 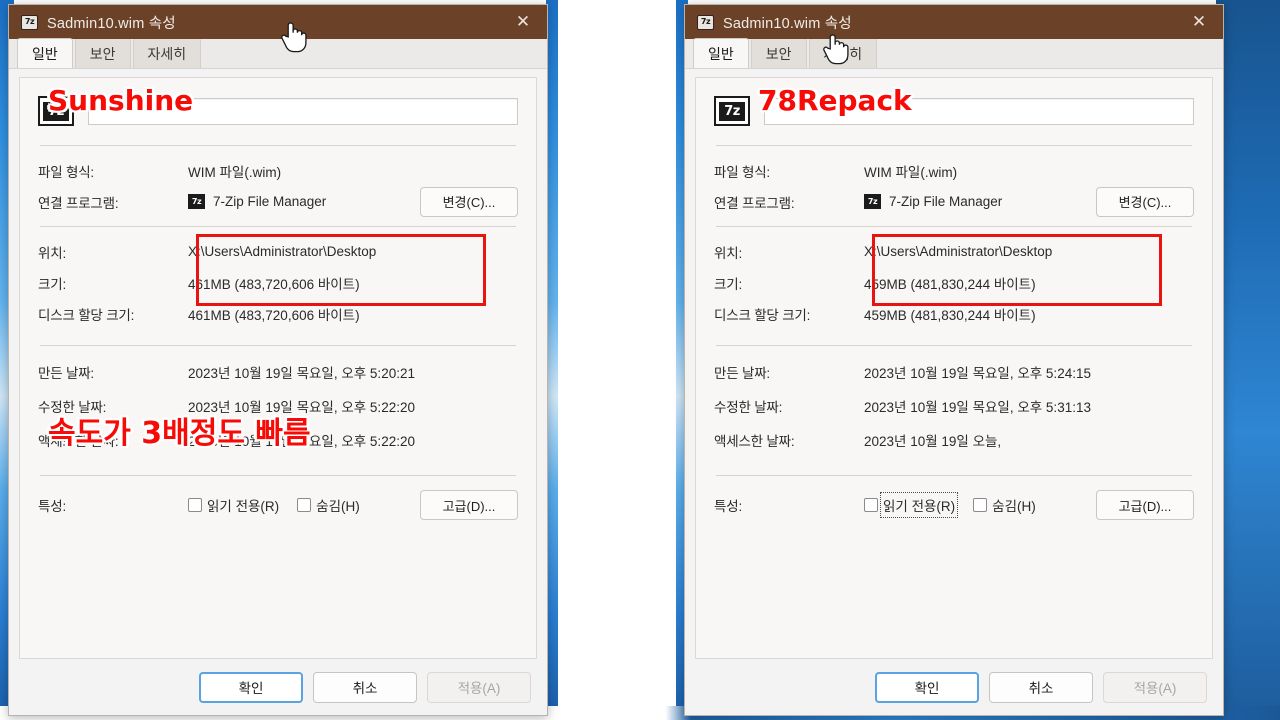 I want to click on footer-left: 확인 취소 적용(A), so click(x=278, y=687).